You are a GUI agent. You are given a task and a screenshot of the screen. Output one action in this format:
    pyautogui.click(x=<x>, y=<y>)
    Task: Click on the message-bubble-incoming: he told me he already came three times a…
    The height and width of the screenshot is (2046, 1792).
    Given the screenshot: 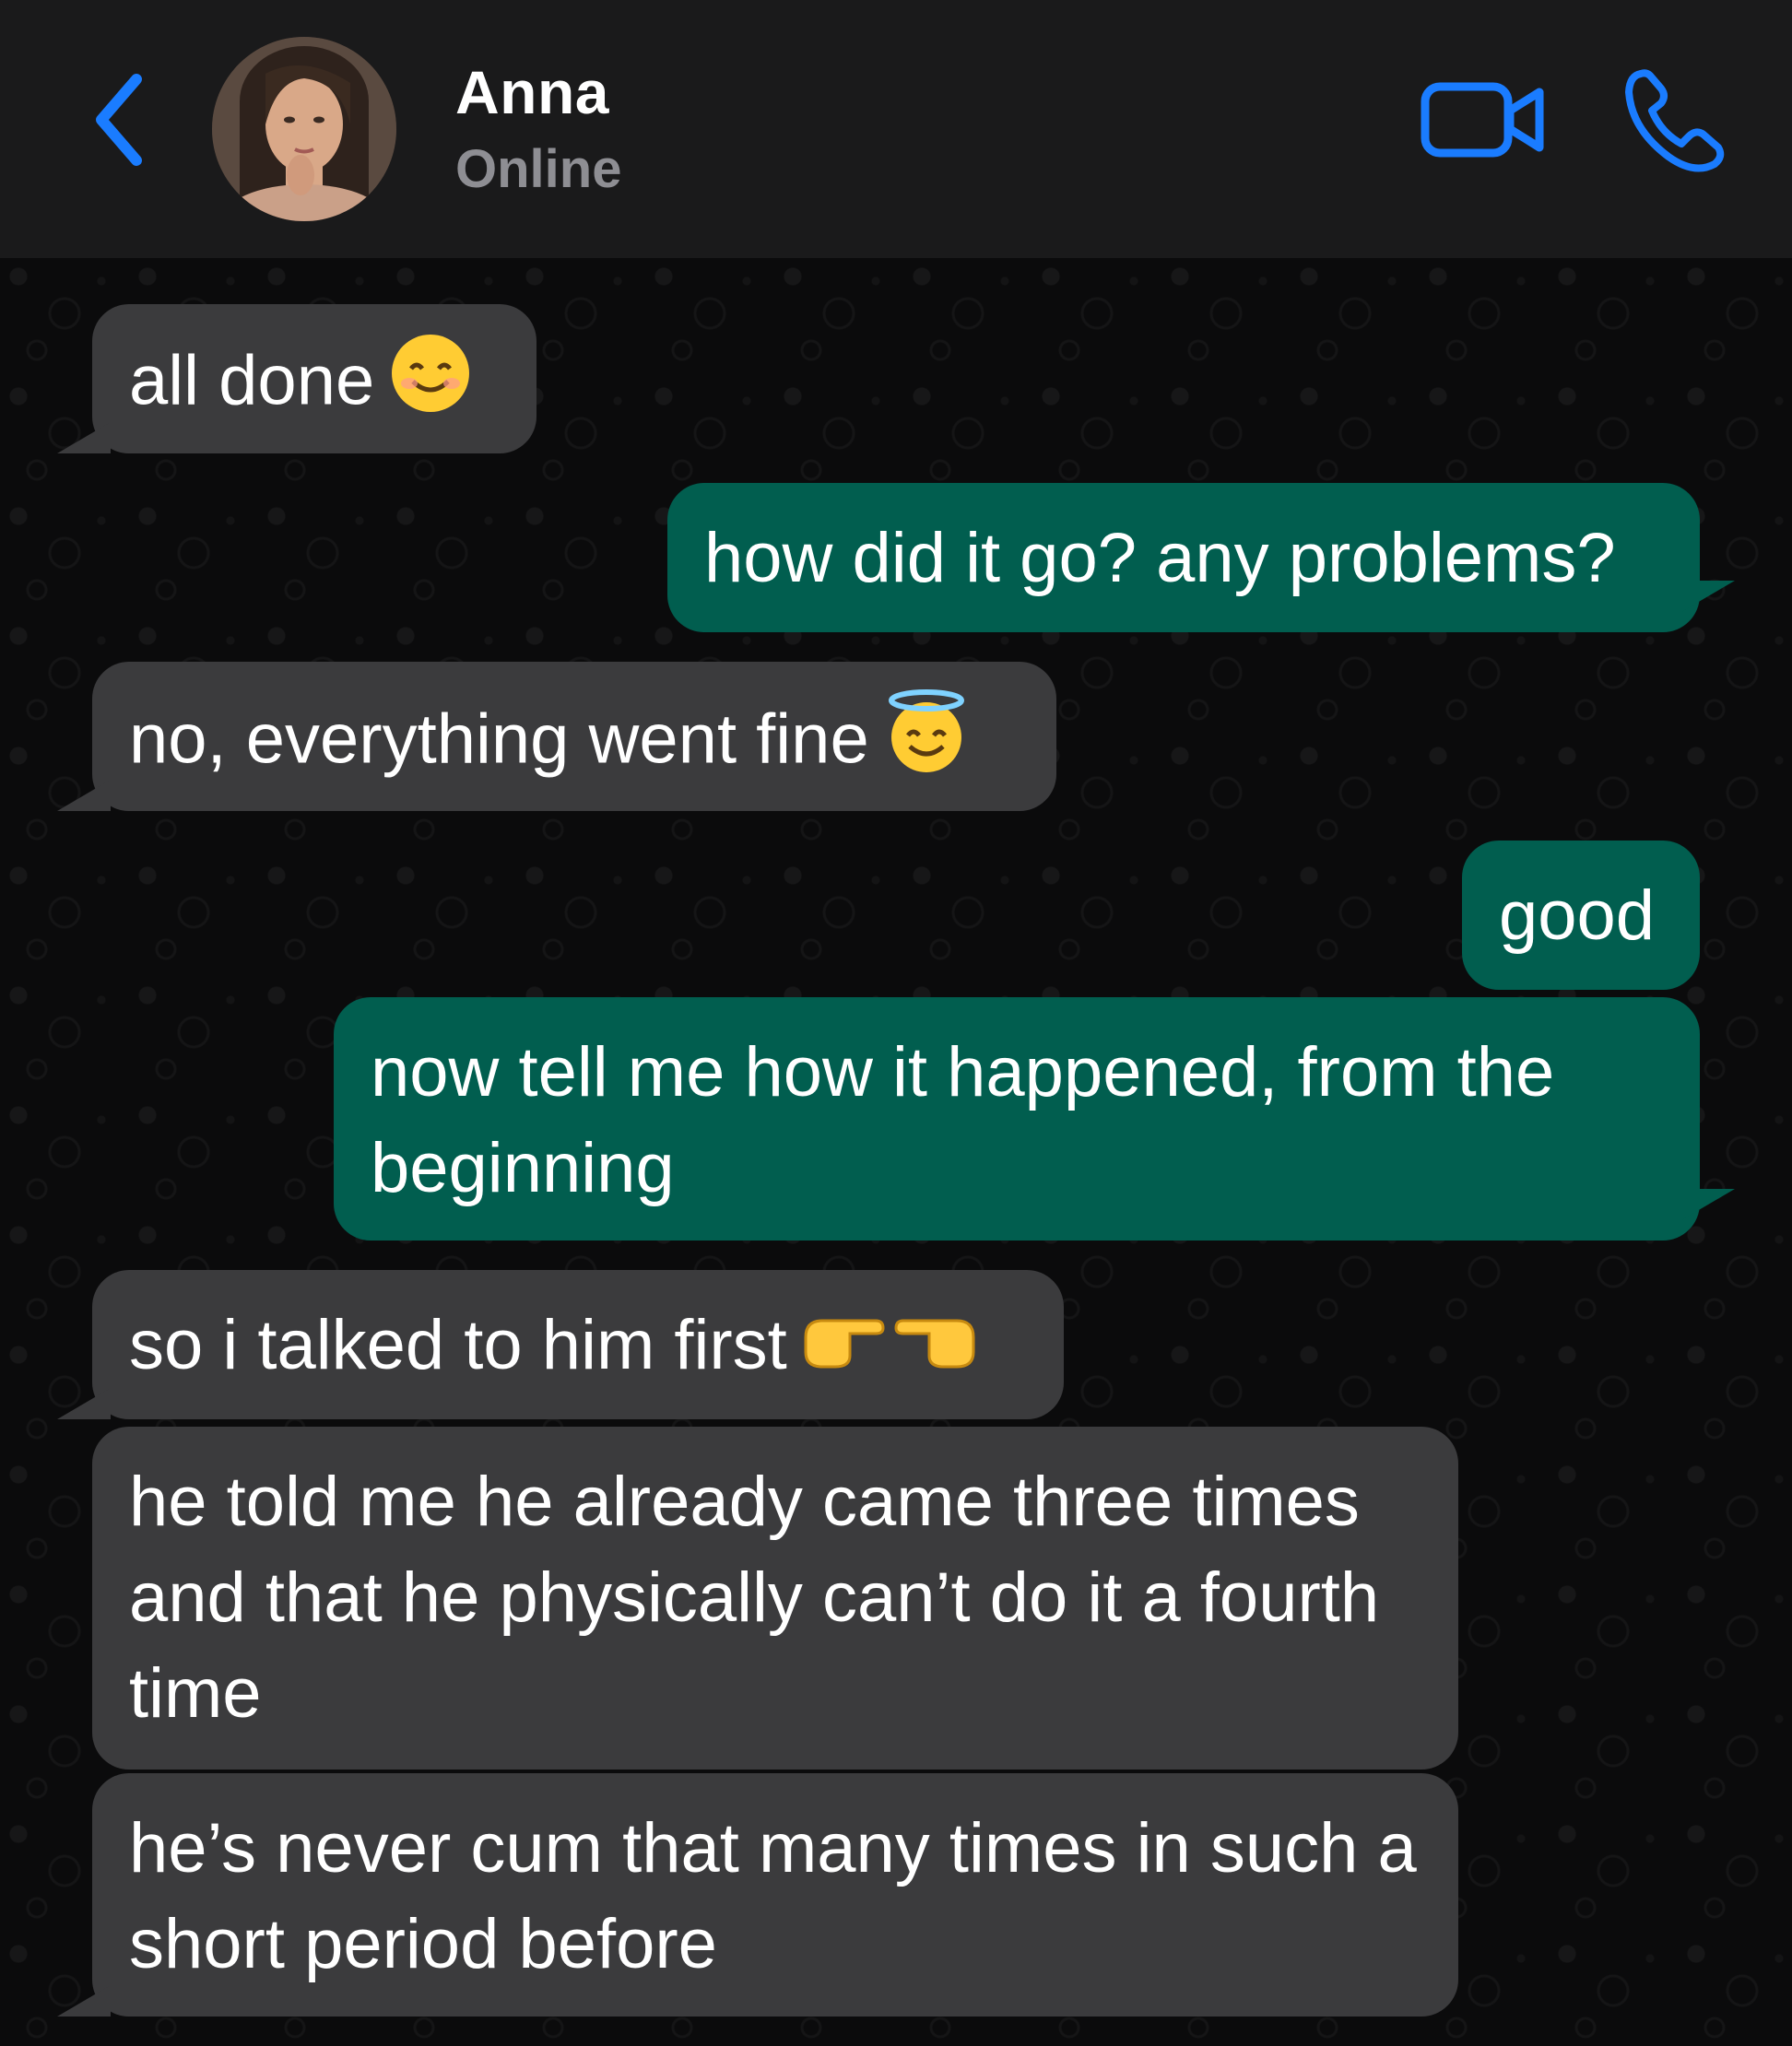 What is the action you would take?
    pyautogui.click(x=775, y=1598)
    